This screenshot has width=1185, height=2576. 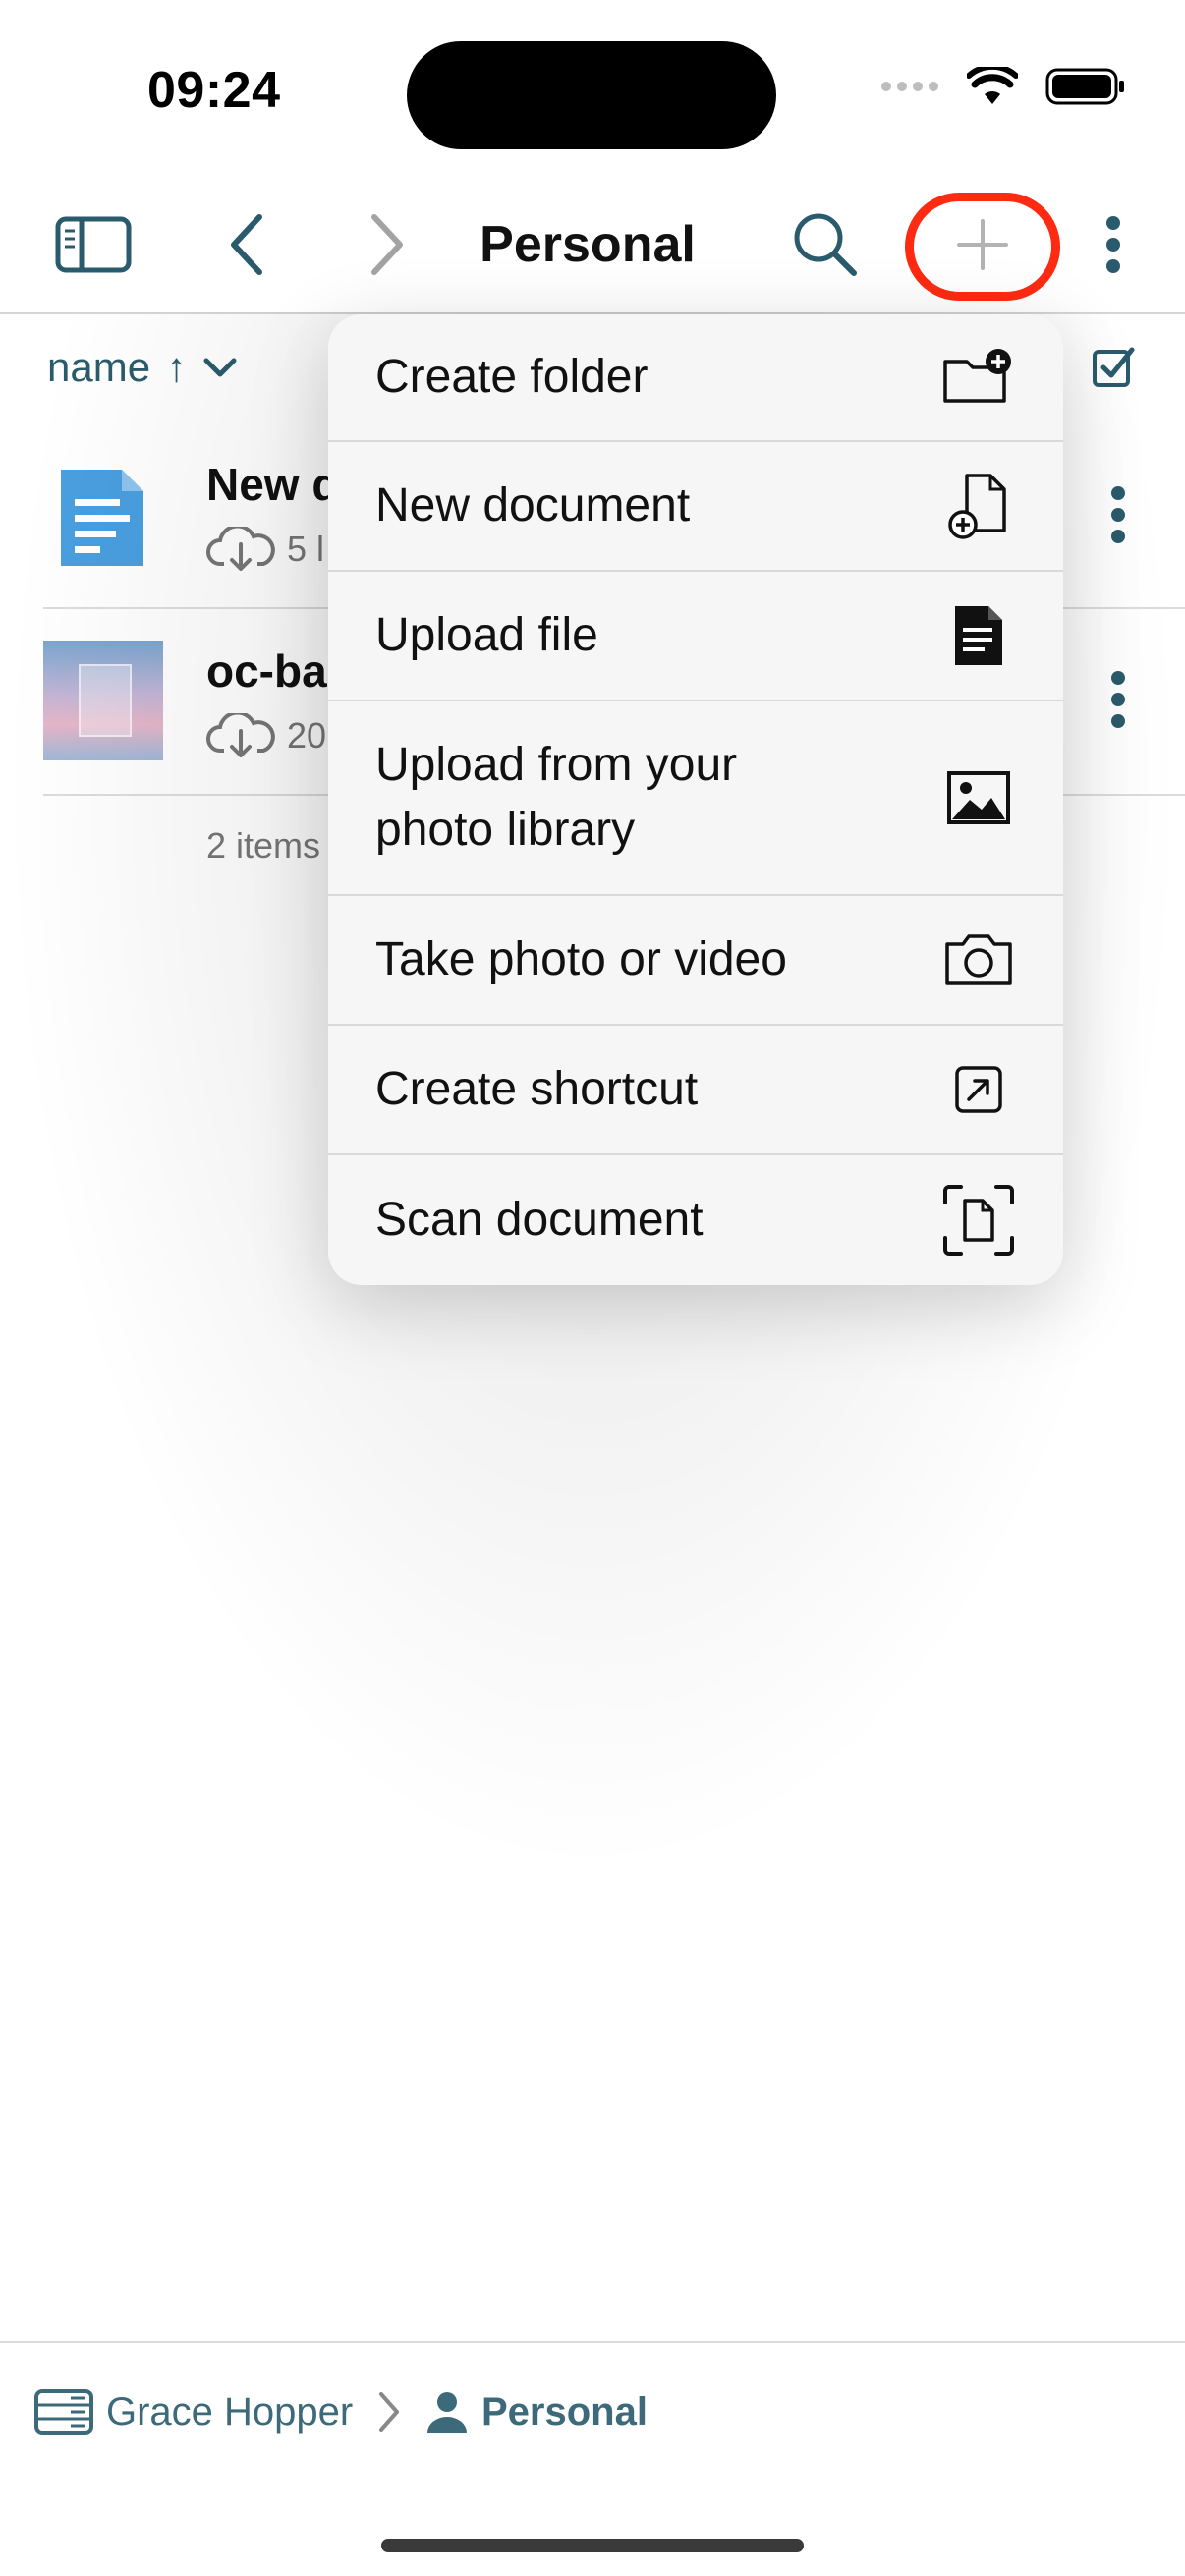 I want to click on back-button, so click(x=246, y=244).